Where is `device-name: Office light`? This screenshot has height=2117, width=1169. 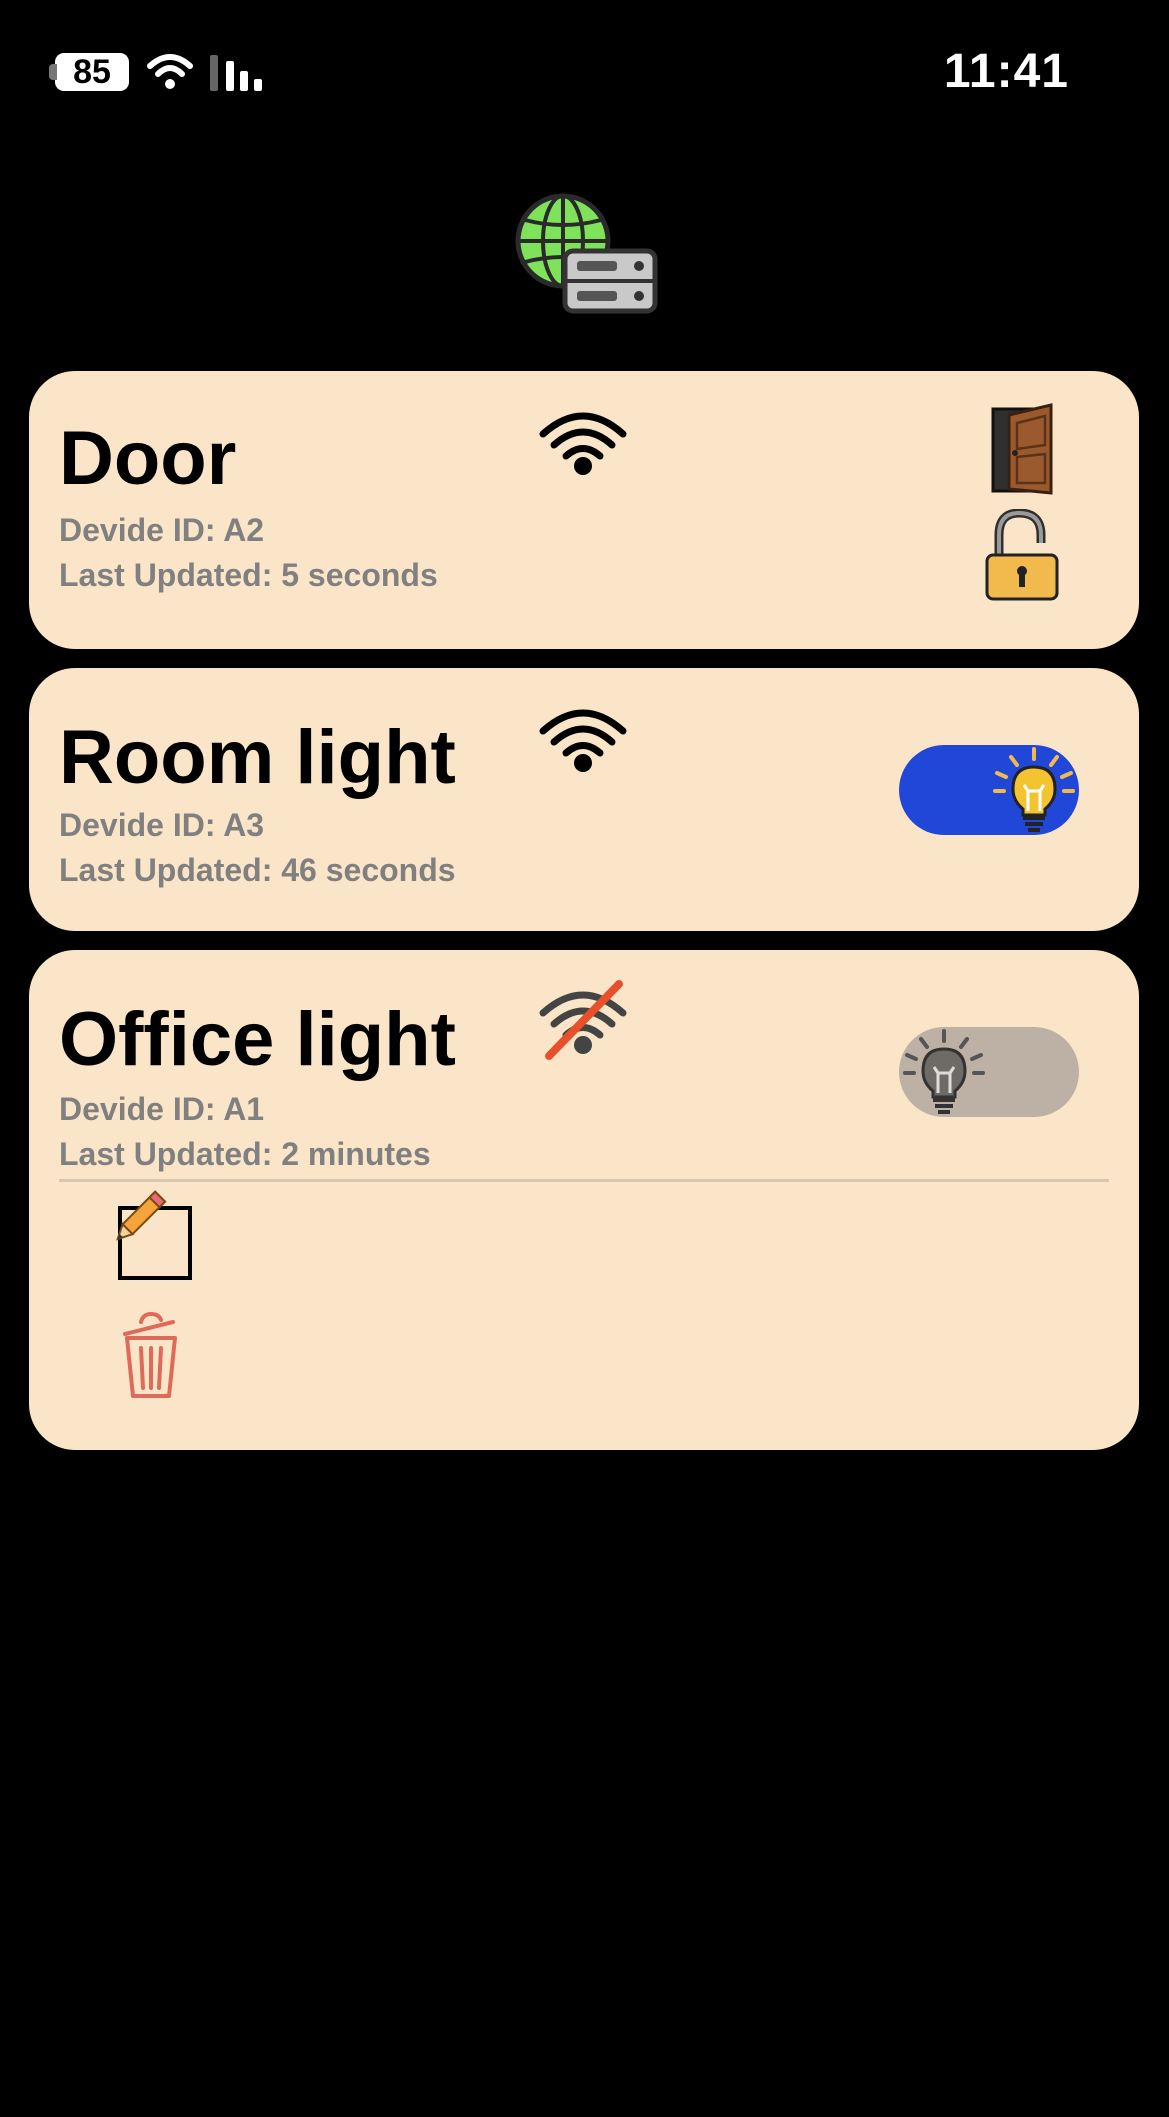
device-name: Office light is located at coordinates (257, 1039).